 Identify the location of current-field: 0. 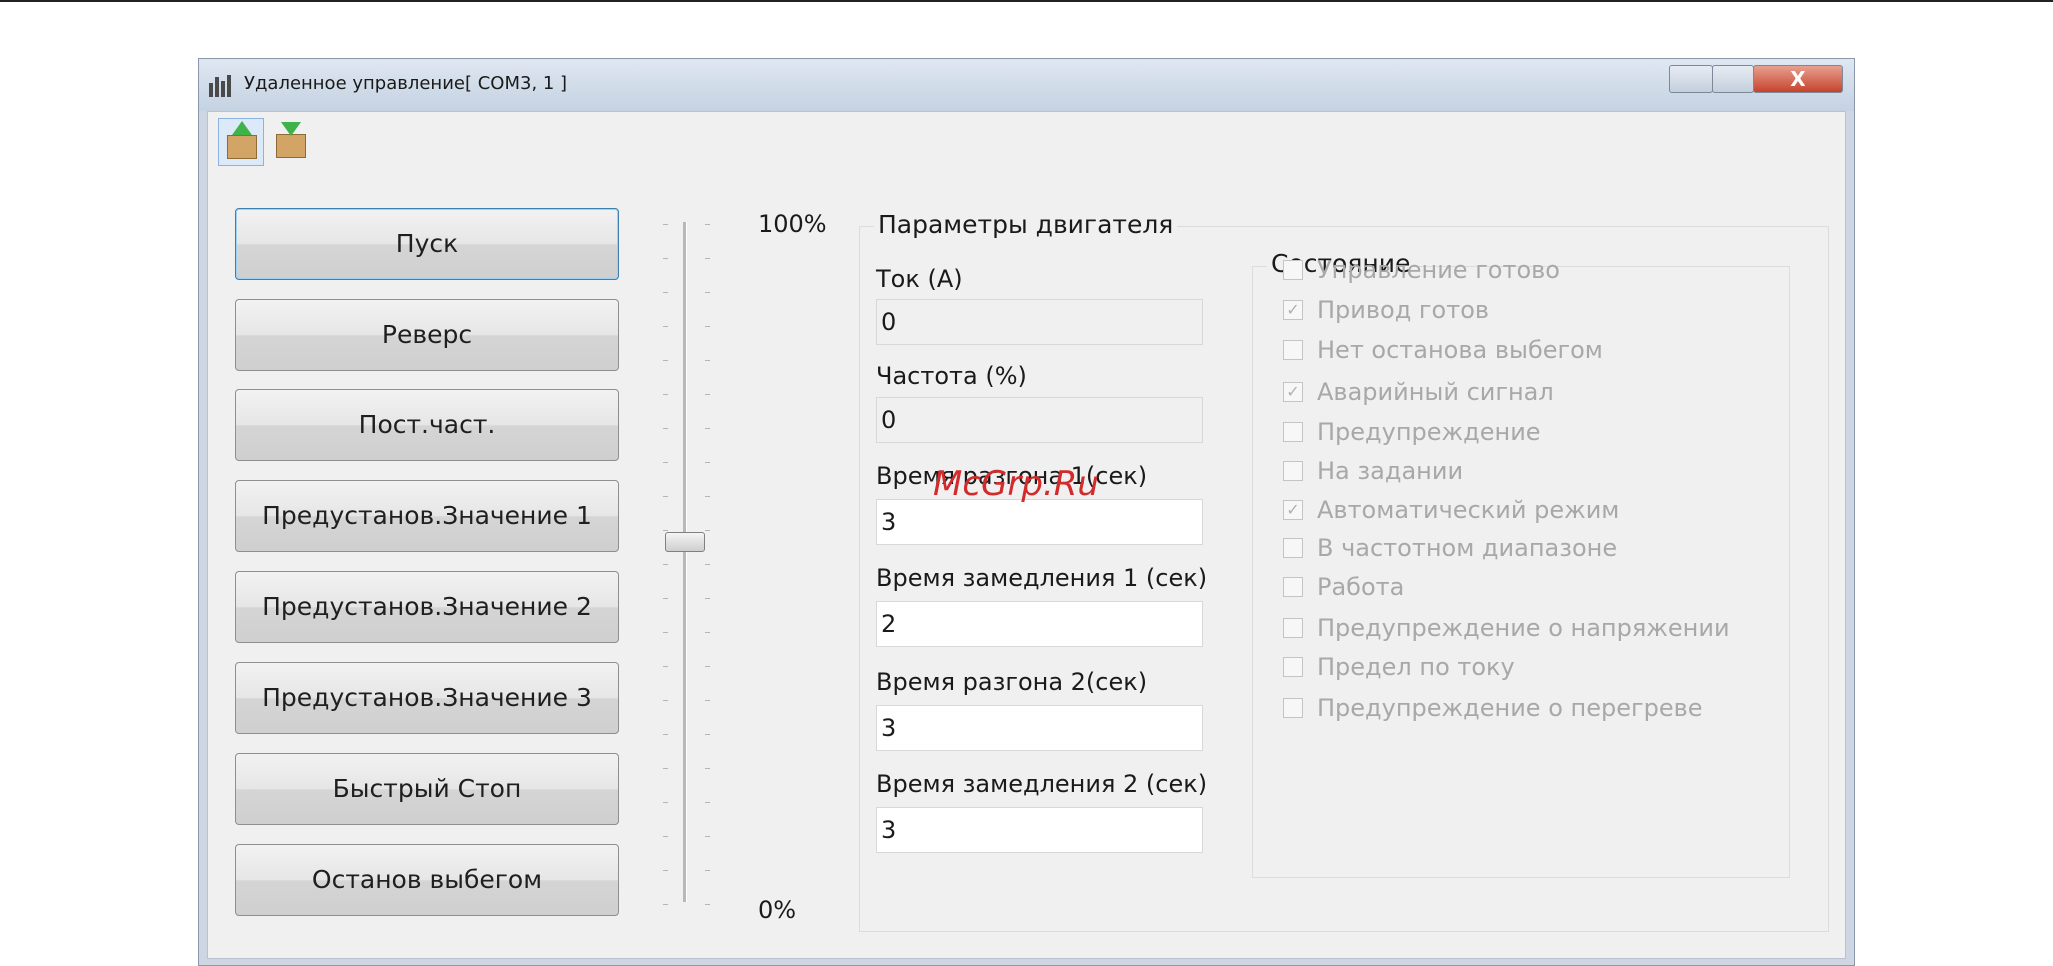
(1039, 322).